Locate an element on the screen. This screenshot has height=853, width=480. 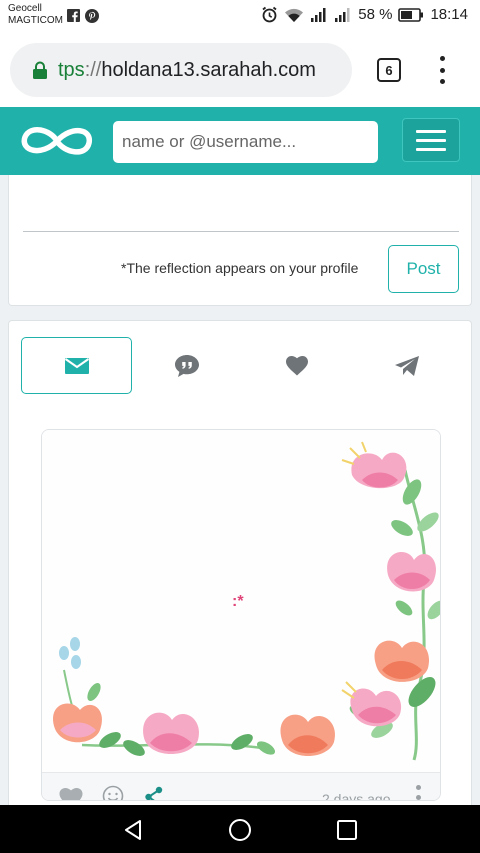
divider is located at coordinates (241, 231).